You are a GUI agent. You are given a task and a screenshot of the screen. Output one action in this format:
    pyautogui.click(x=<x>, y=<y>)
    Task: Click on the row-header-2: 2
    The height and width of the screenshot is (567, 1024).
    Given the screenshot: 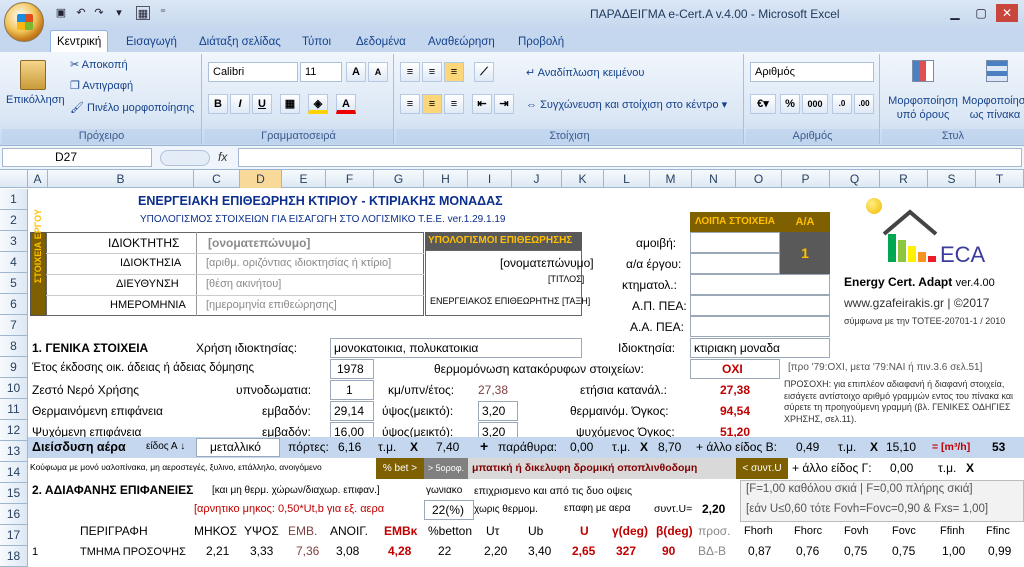 What is the action you would take?
    pyautogui.click(x=14, y=220)
    